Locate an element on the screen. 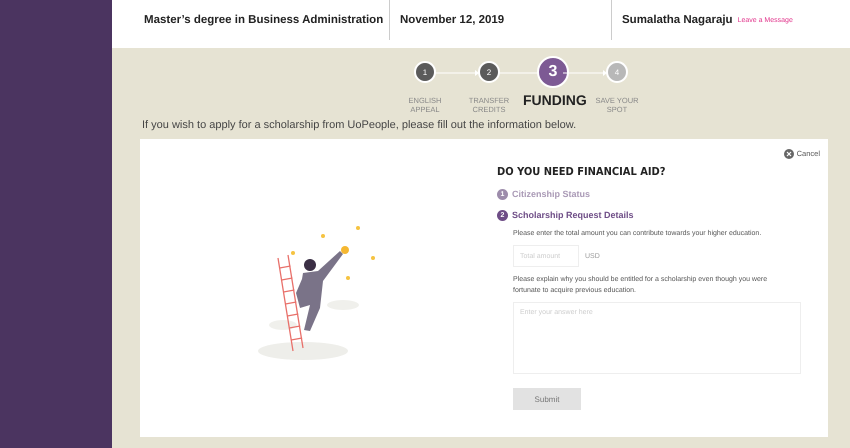 The height and width of the screenshot is (448, 850). step-number: 4 is located at coordinates (617, 72).